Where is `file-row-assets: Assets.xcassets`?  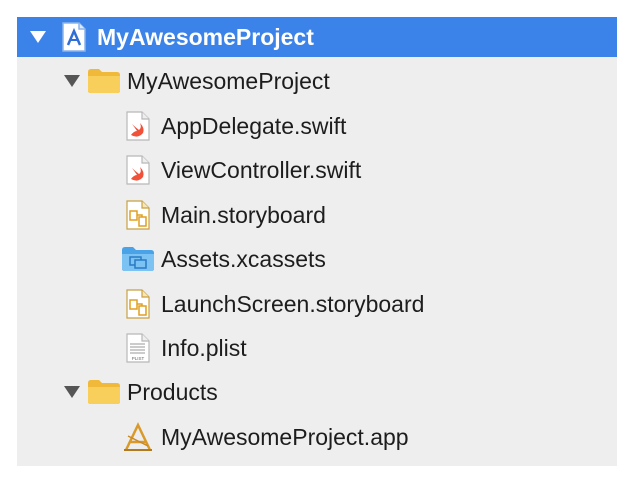
file-row-assets: Assets.xcassets is located at coordinates (317, 259).